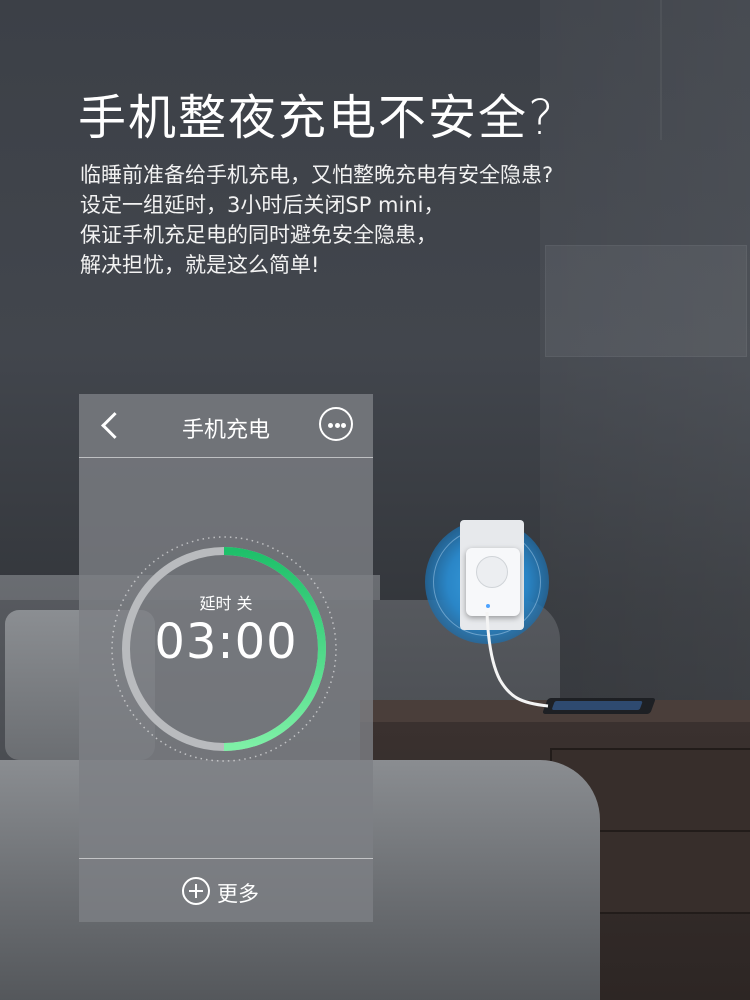 This screenshot has height=1000, width=750. Describe the element at coordinates (226, 603) in the screenshot. I see `timer-label: 延时 关` at that location.